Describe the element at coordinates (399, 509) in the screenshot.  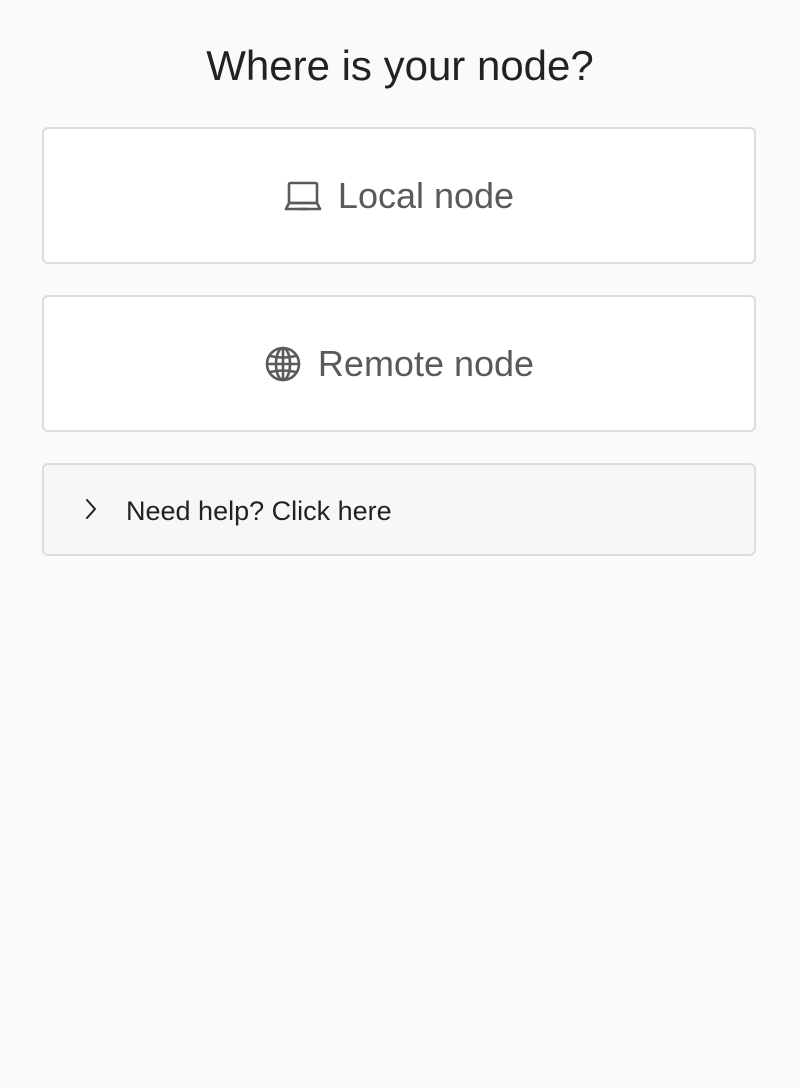
I see `help-expander: Need help? Click here` at that location.